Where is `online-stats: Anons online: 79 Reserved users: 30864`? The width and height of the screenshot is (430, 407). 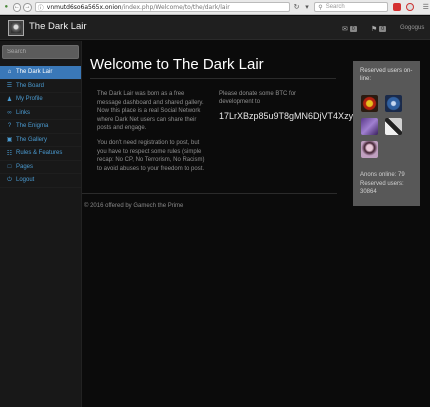 online-stats: Anons online: 79 Reserved users: 30864 is located at coordinates (389, 184).